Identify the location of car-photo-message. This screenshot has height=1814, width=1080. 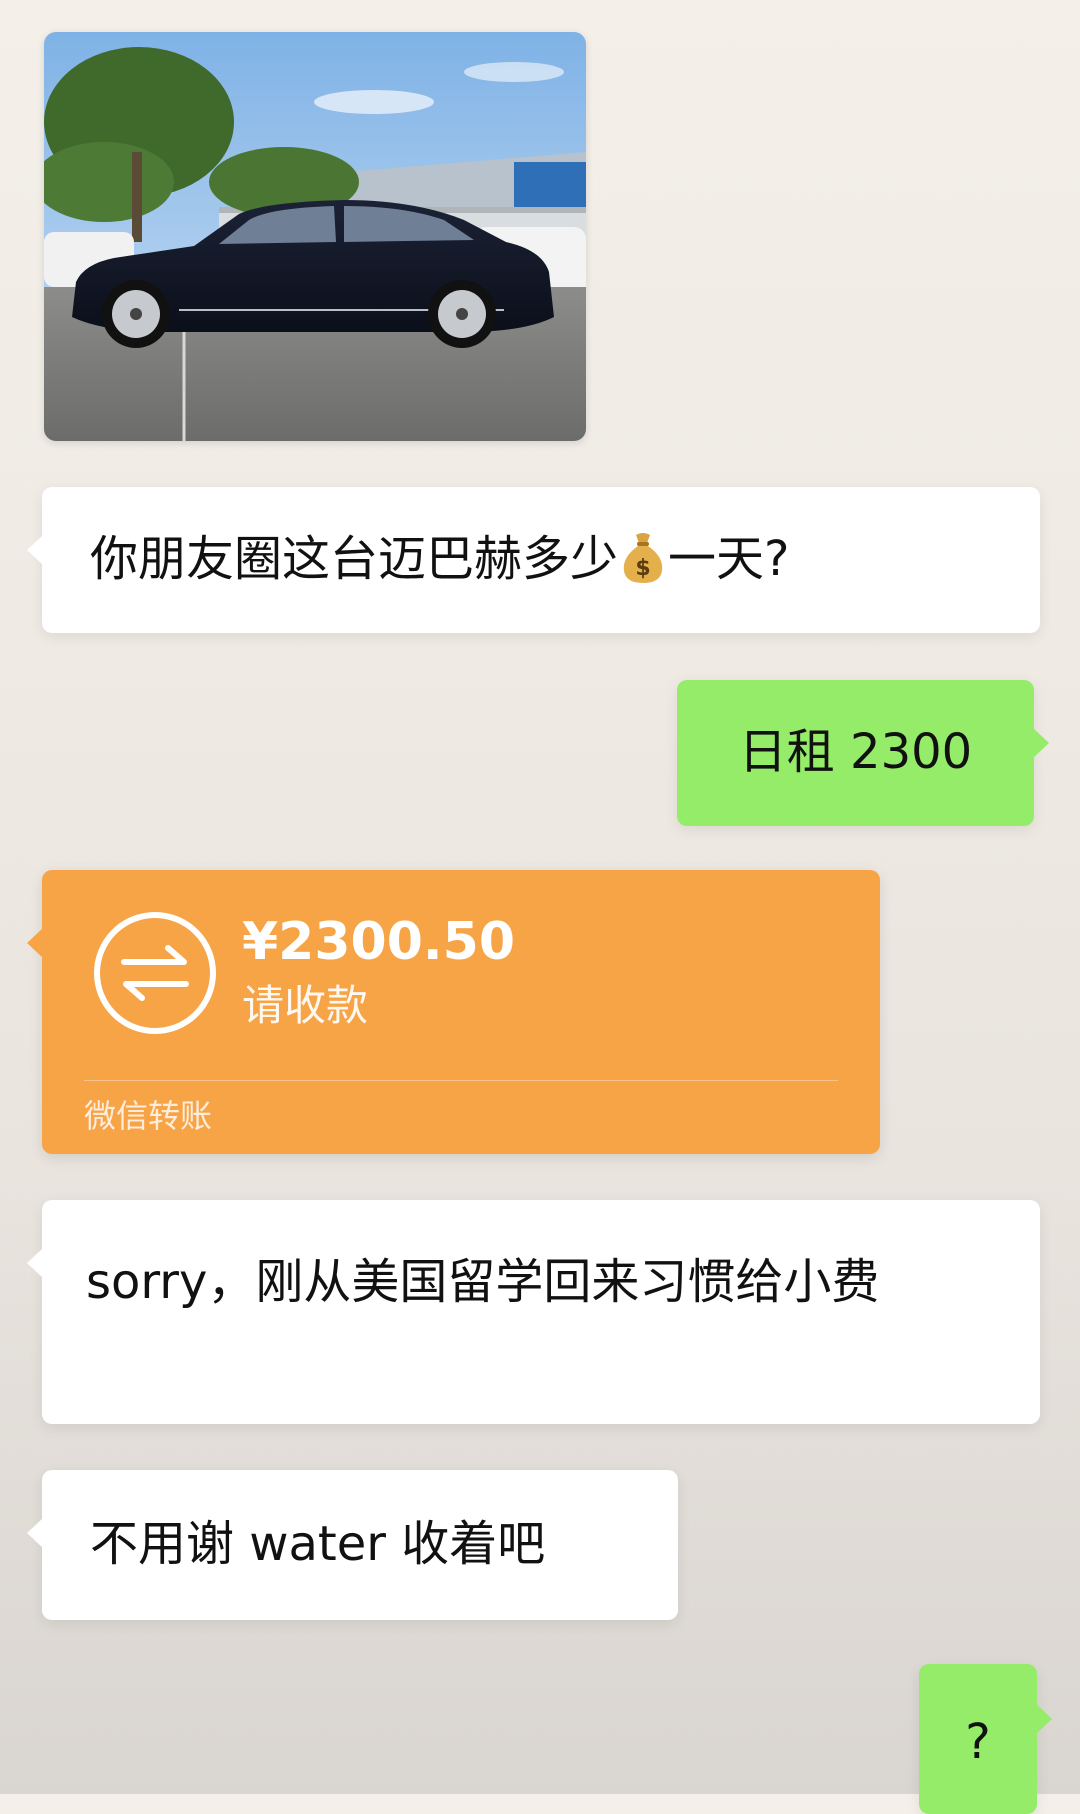
(315, 236).